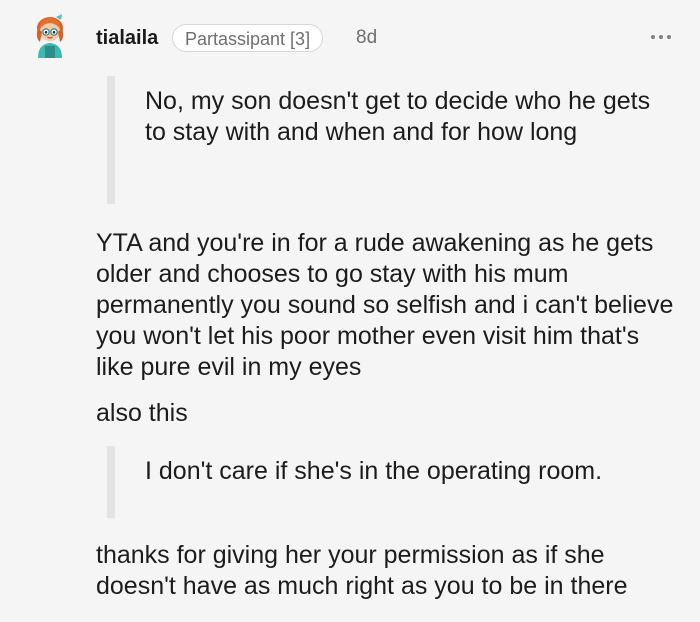  What do you see at coordinates (350, 40) in the screenshot?
I see `comment-header: tialaila Partassipant [3] 8d` at bounding box center [350, 40].